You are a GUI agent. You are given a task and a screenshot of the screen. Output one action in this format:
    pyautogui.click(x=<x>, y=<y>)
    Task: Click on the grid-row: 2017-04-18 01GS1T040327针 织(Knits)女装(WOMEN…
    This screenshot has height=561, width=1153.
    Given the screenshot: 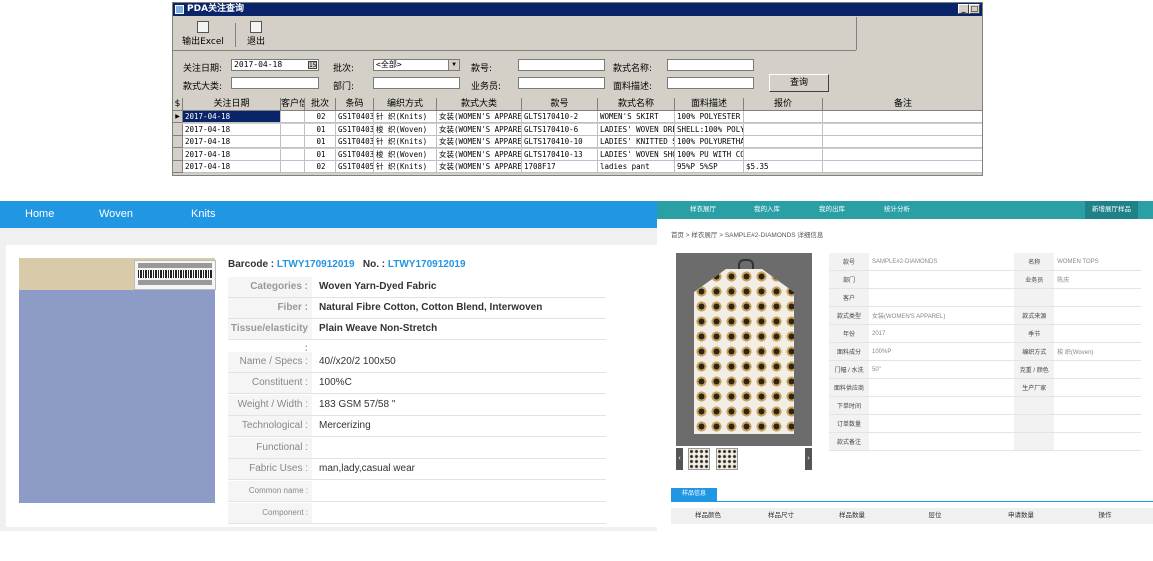 What is the action you would take?
    pyautogui.click(x=577, y=142)
    